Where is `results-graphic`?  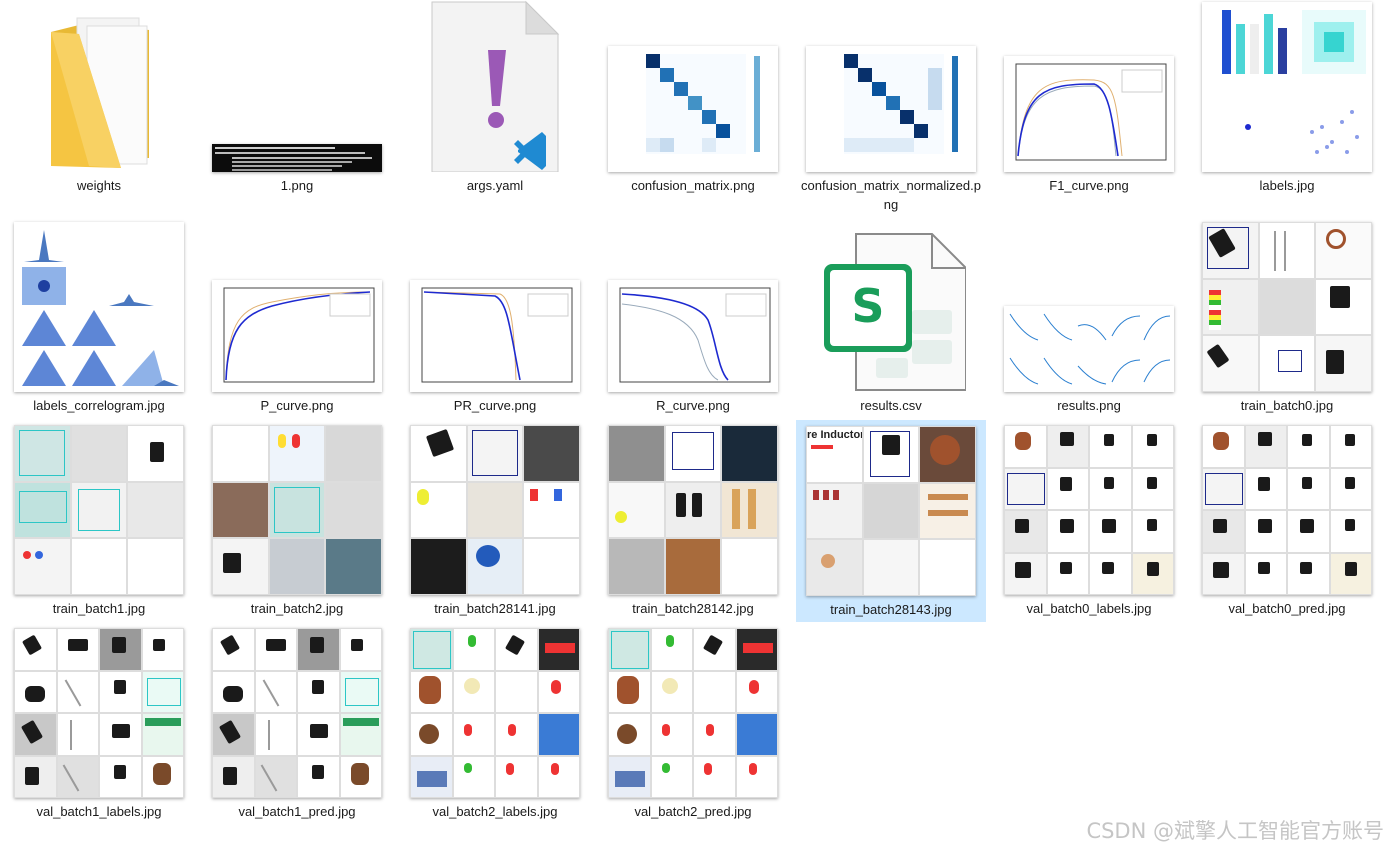 results-graphic is located at coordinates (1090, 349).